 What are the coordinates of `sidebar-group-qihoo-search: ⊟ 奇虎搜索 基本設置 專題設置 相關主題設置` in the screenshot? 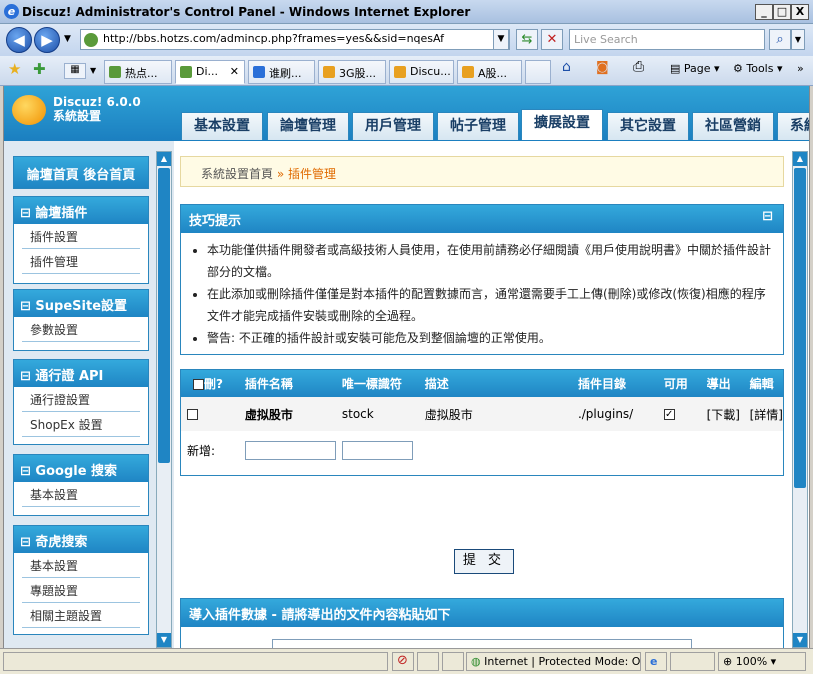 It's located at (81, 580).